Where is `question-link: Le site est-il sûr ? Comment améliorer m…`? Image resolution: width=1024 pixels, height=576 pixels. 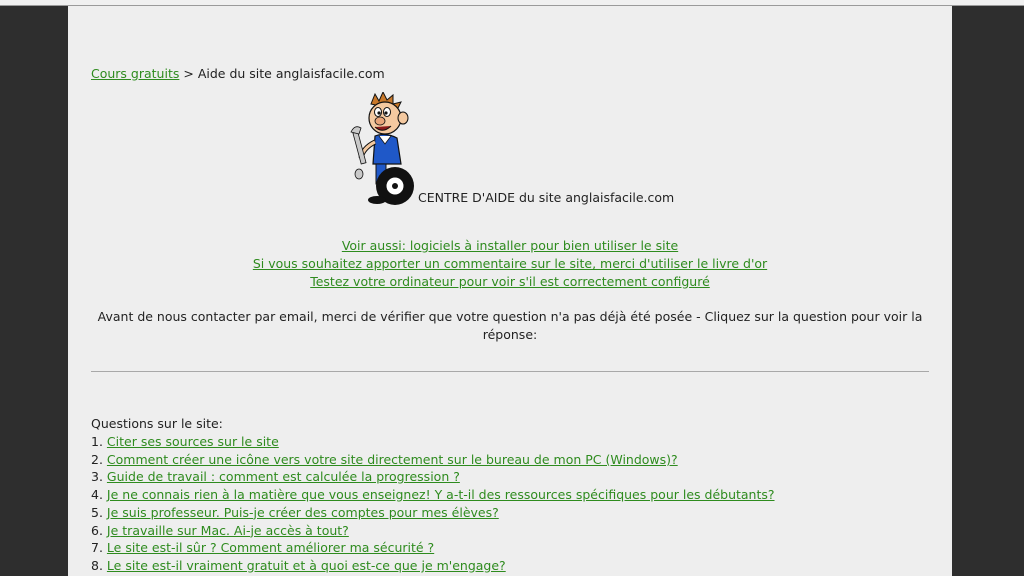 question-link: Le site est-il sûr ? Comment améliorer m… is located at coordinates (270, 547).